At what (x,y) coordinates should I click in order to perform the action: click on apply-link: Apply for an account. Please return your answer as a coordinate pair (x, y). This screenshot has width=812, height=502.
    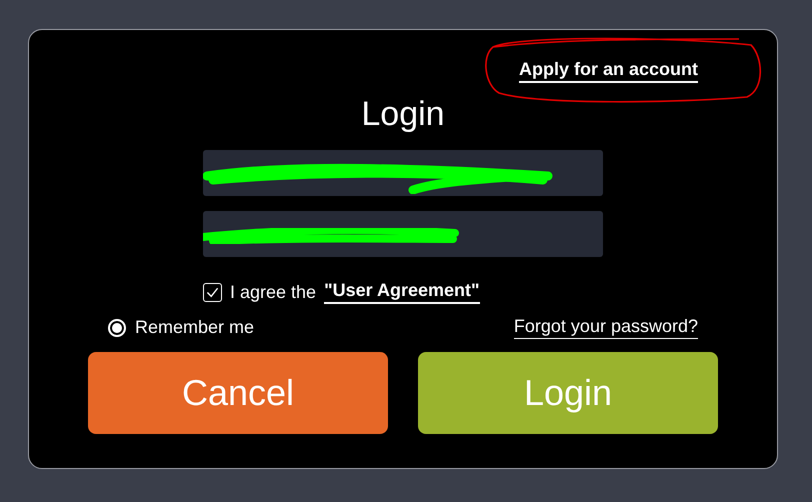
    Looking at the image, I should click on (608, 71).